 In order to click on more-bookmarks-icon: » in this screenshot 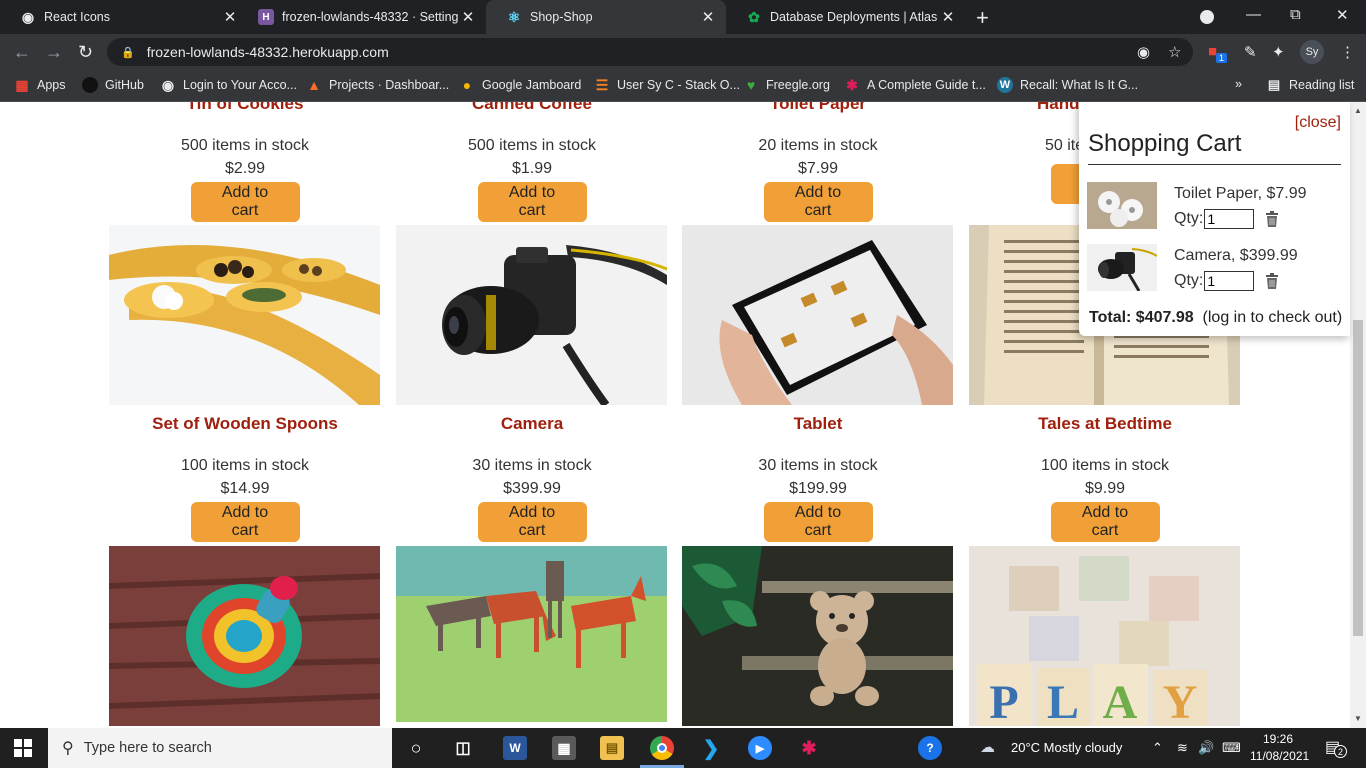, I will do `click(1238, 84)`.